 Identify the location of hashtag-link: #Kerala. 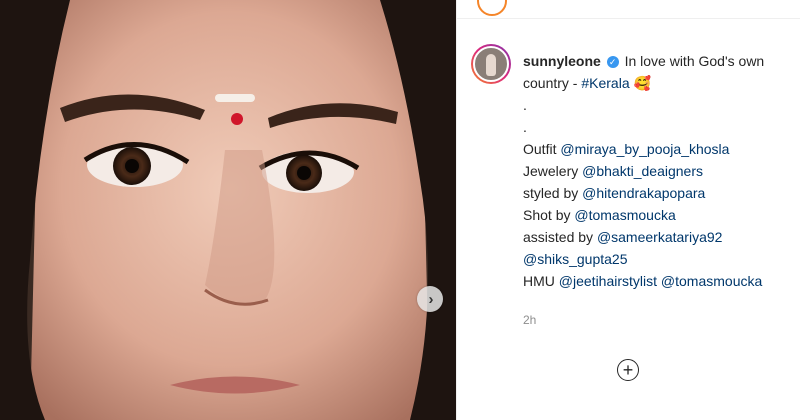
(605, 83).